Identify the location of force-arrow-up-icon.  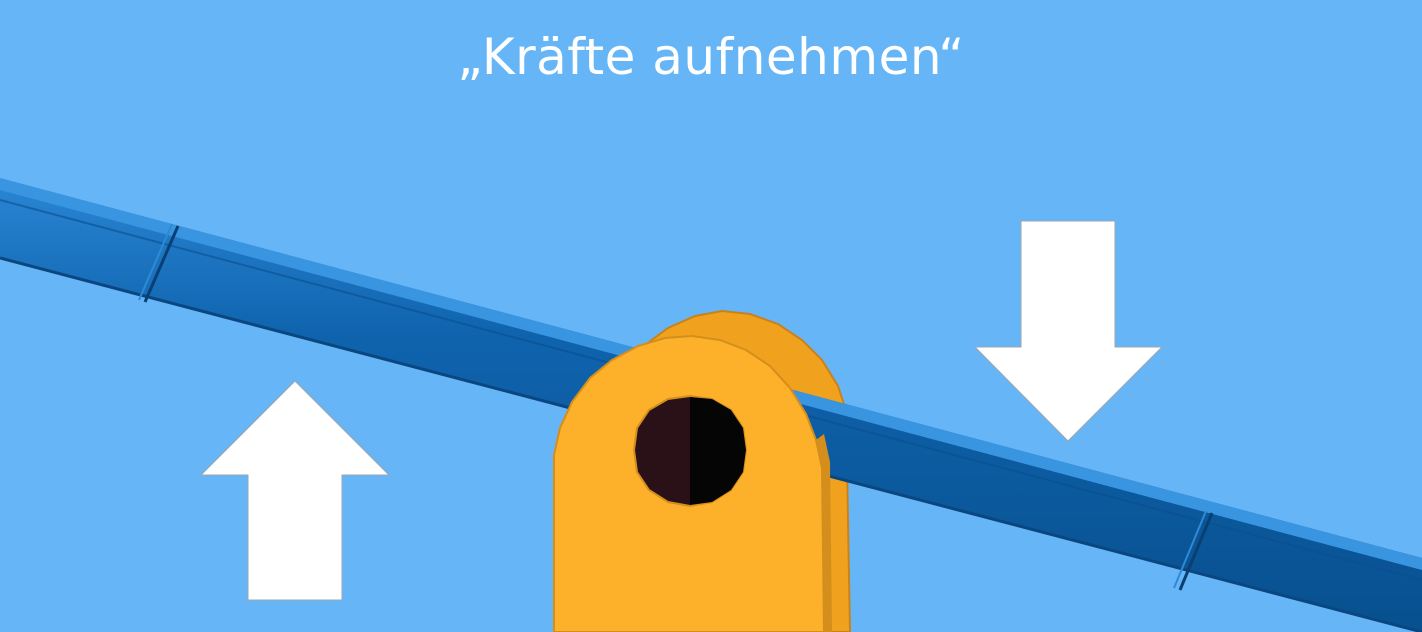
(295, 490).